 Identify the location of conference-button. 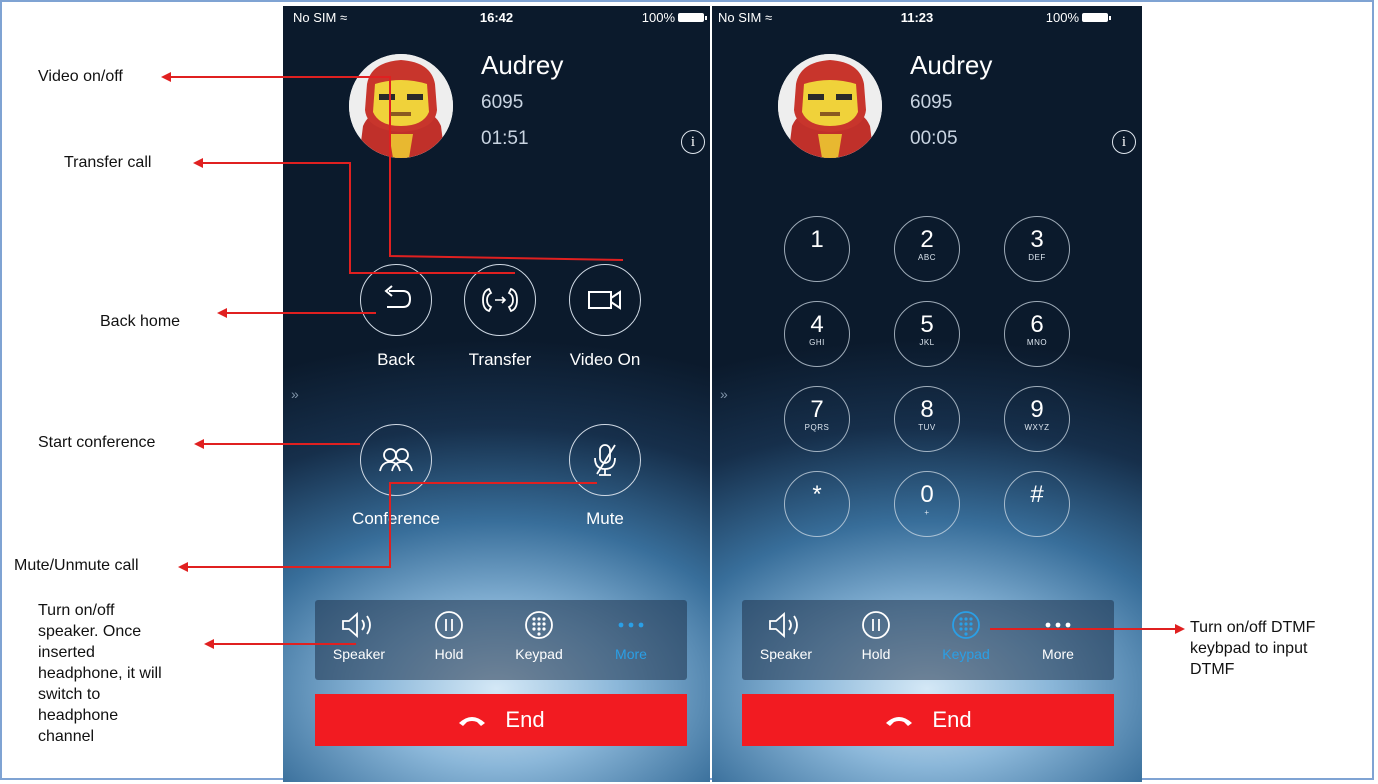
(396, 460).